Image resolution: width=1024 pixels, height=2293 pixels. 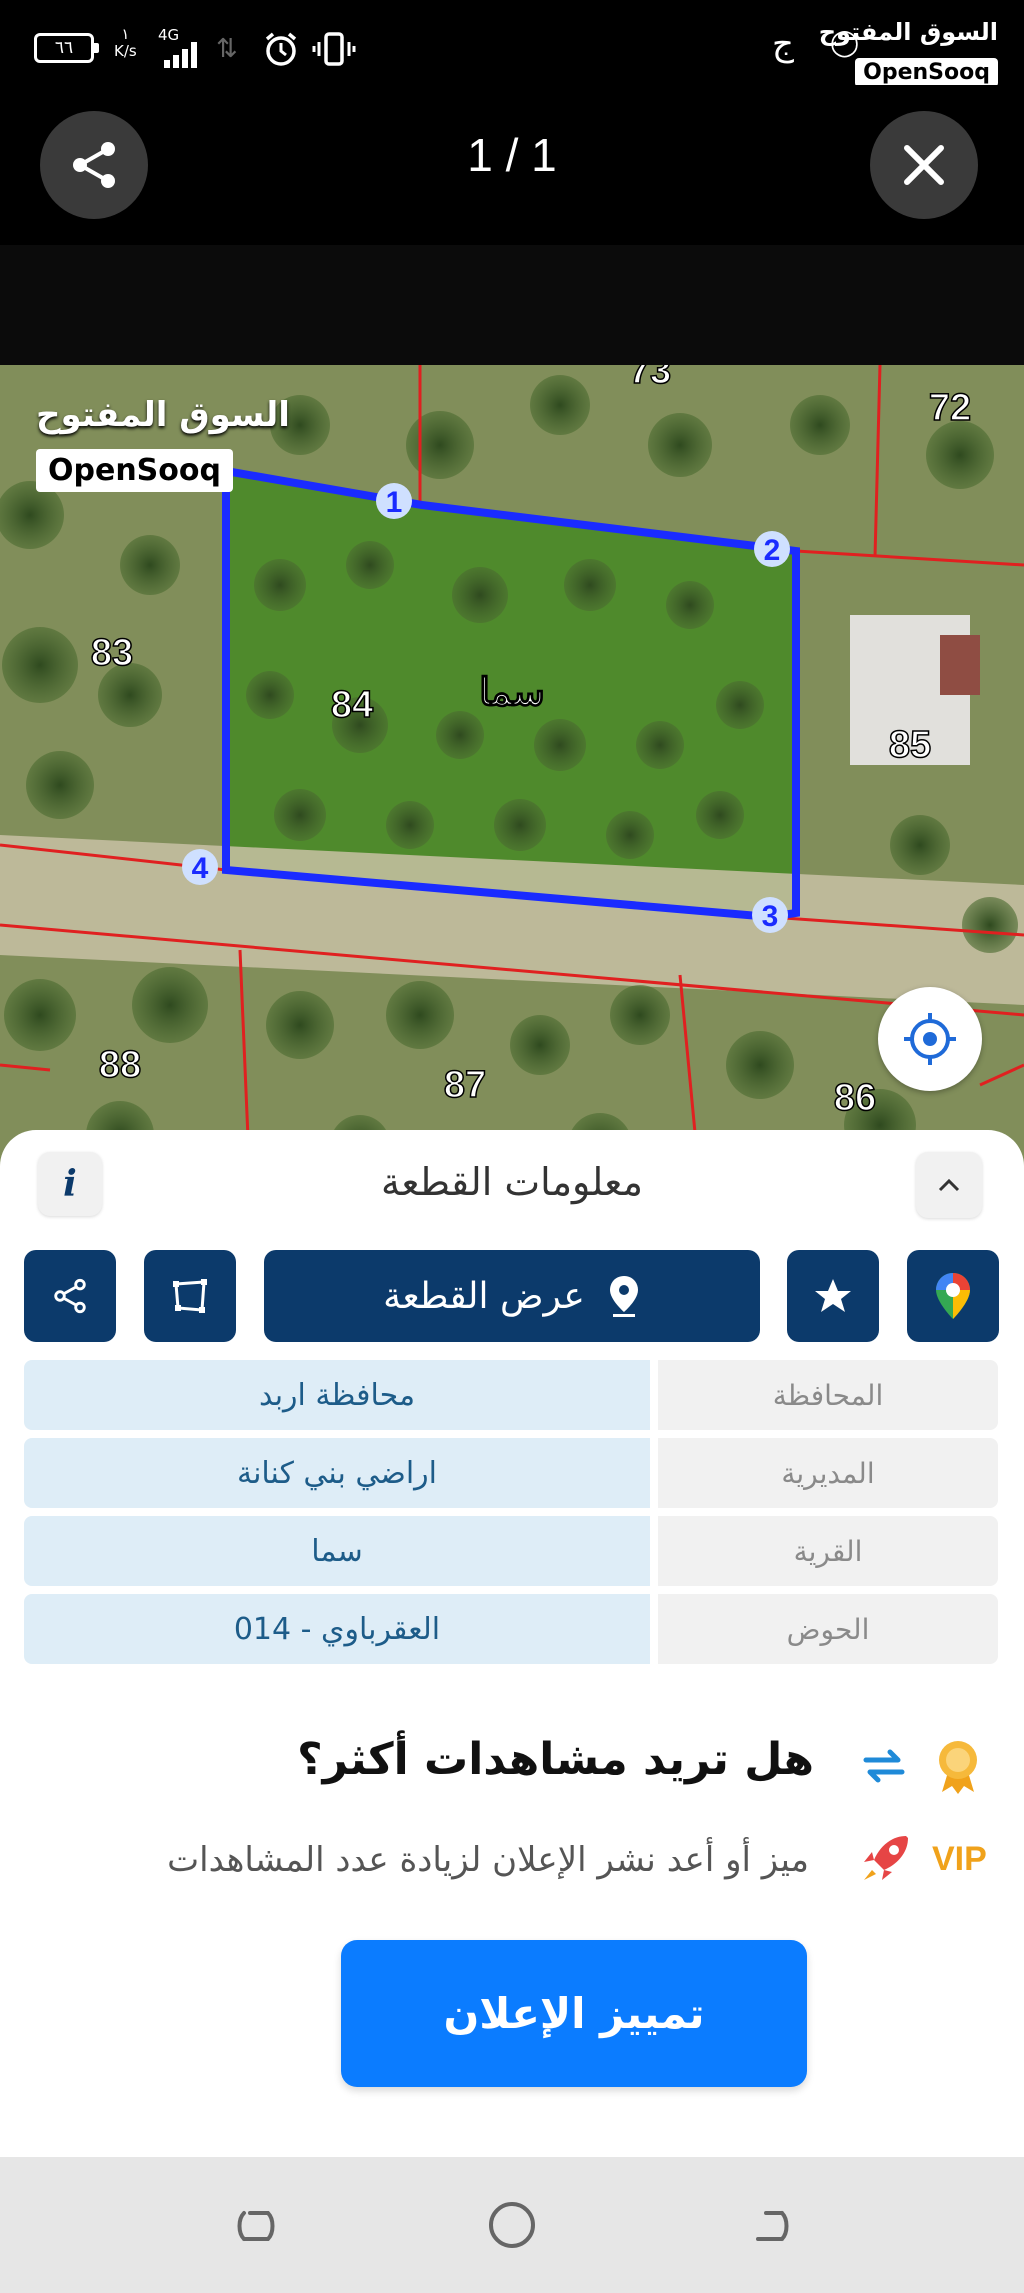 I want to click on polygon-icon, so click(x=190, y=1296).